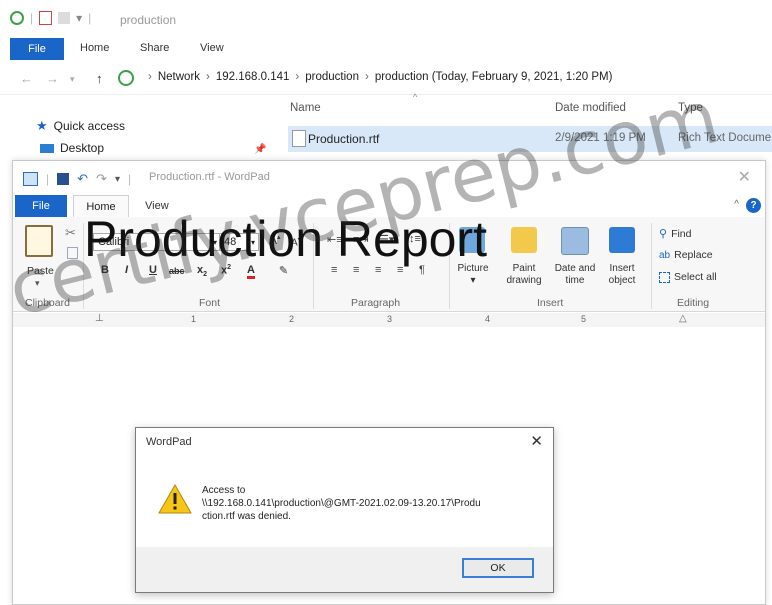 This screenshot has height=605, width=772. I want to click on sidebar-item-quick-access: ★ Quick access, so click(80, 126).